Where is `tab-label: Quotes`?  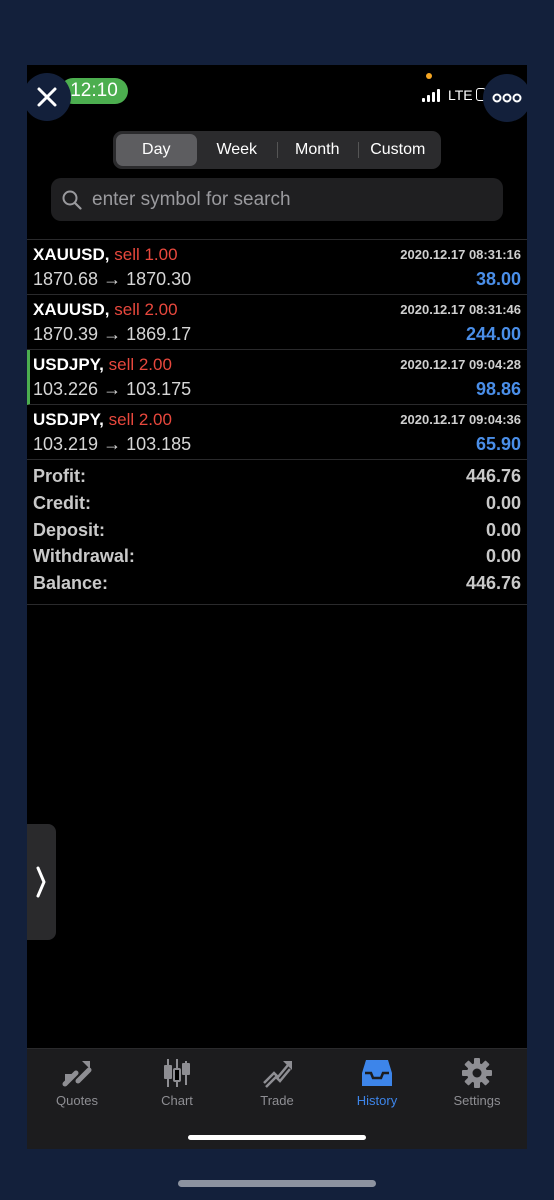 tab-label: Quotes is located at coordinates (77, 1100).